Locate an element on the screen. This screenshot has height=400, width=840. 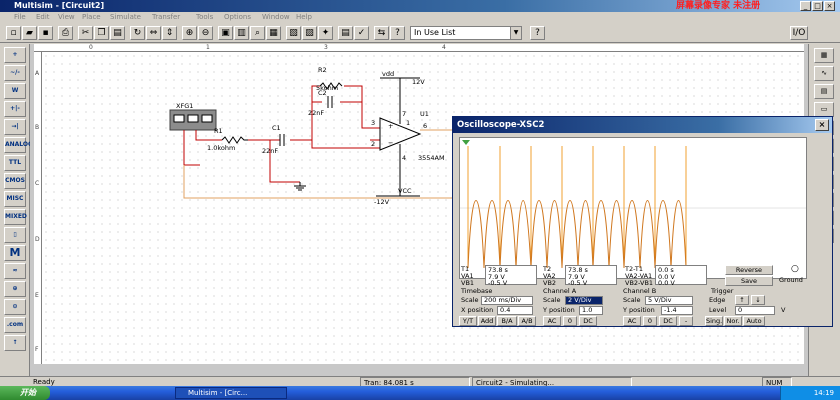
vdd-label: vdd is located at coordinates (388, 74).